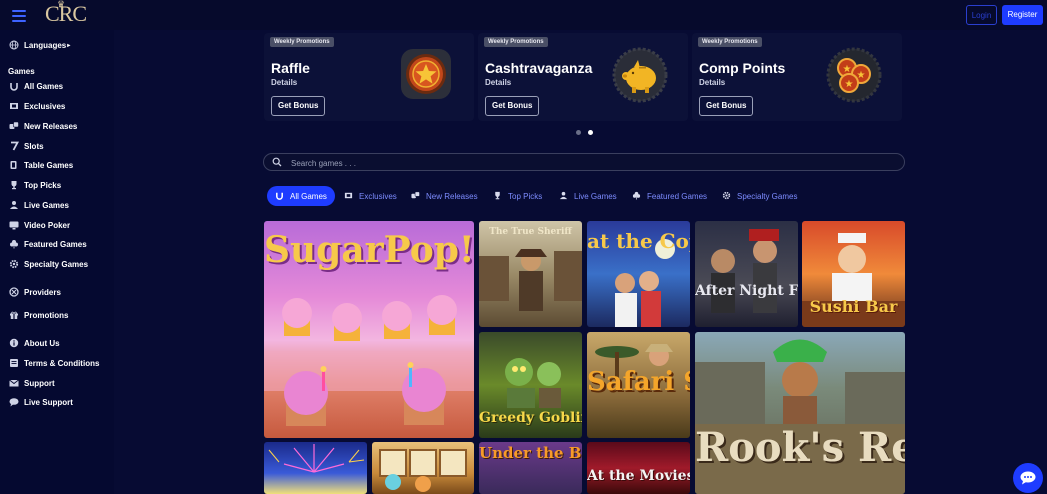 The image size is (1047, 494). I want to click on search-input, so click(591, 163).